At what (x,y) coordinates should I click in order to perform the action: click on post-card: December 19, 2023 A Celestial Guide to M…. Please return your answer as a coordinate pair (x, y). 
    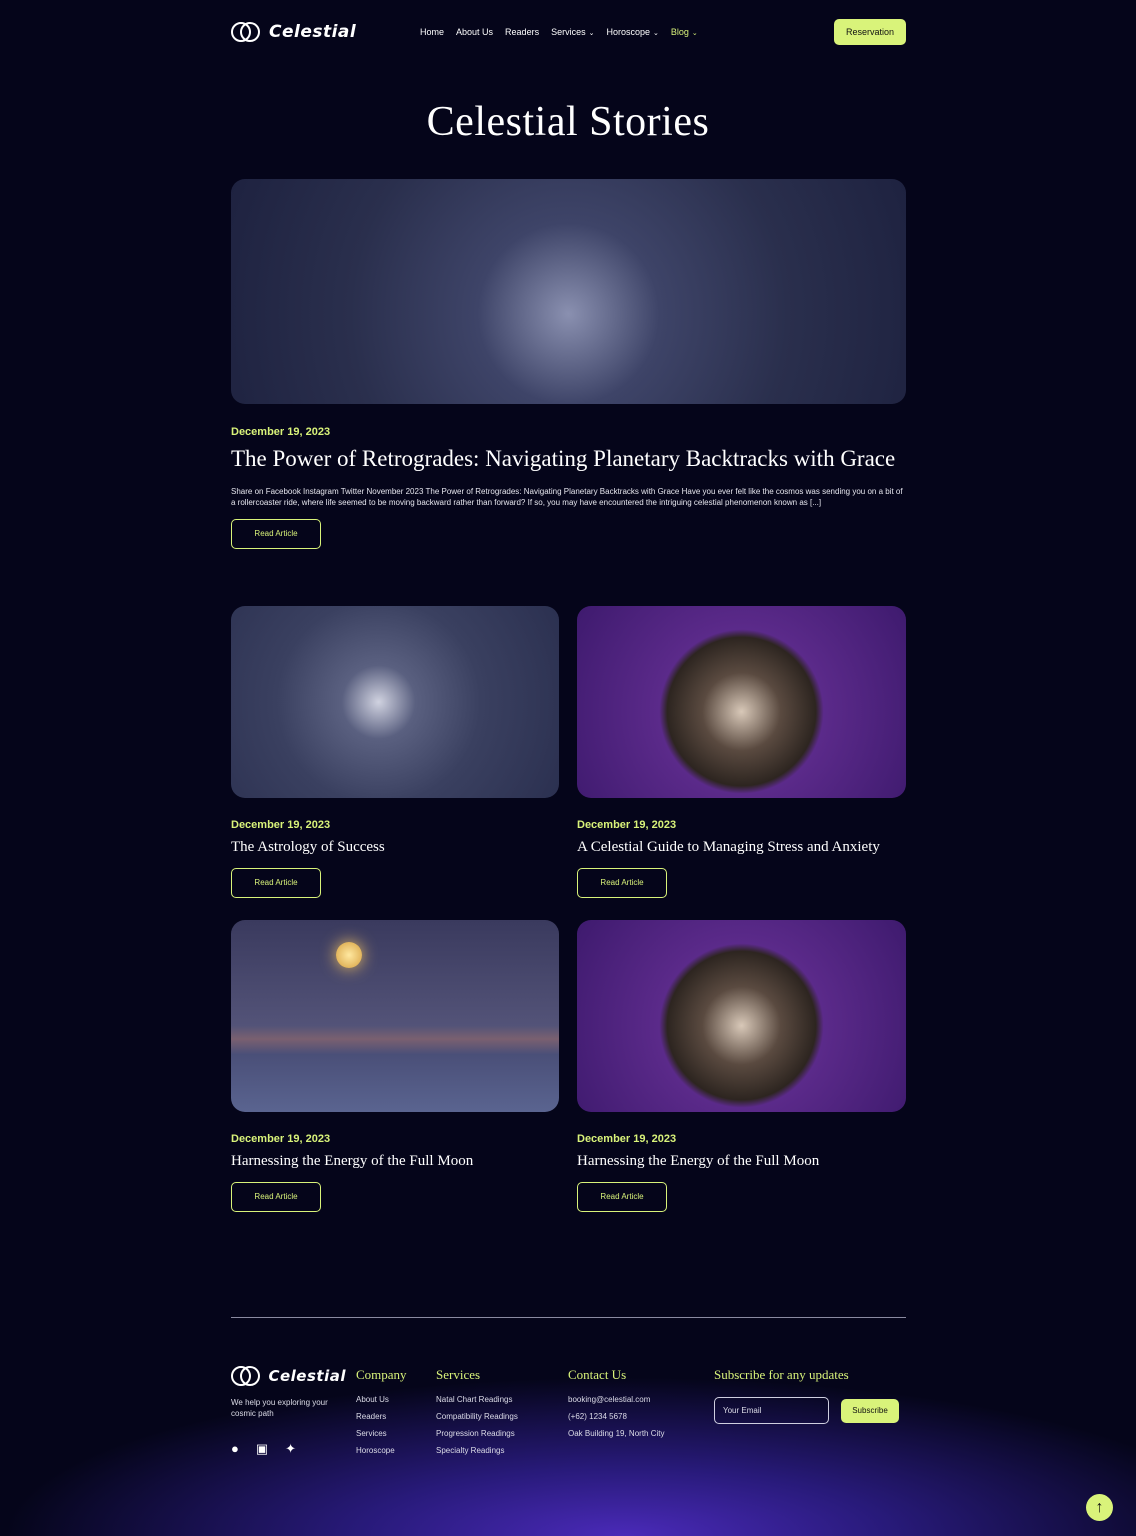
    Looking at the image, I should click on (741, 752).